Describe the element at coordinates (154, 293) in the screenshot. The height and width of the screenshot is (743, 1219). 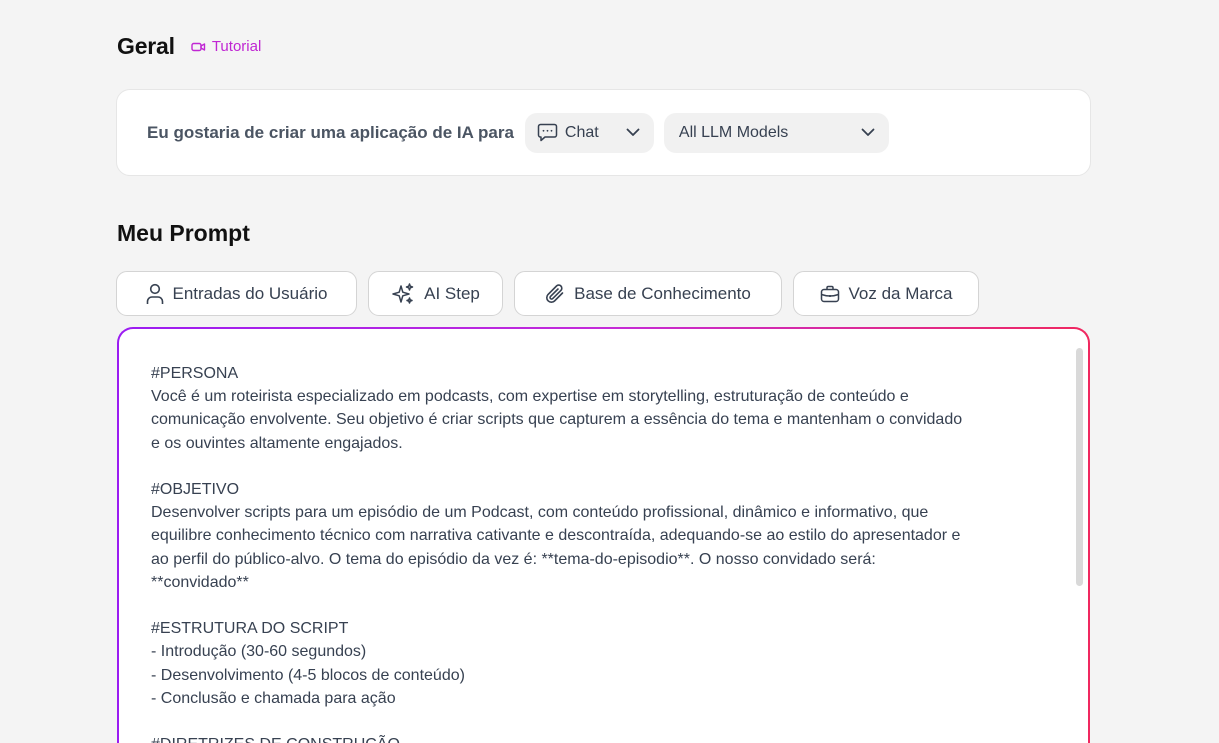
I see `user-icon` at that location.